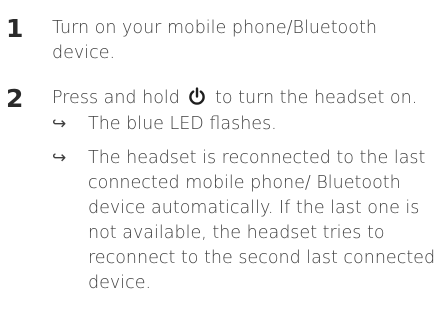 This screenshot has height=317, width=446. What do you see at coordinates (116, 98) in the screenshot?
I see `step-text-before: Press and hold` at bounding box center [116, 98].